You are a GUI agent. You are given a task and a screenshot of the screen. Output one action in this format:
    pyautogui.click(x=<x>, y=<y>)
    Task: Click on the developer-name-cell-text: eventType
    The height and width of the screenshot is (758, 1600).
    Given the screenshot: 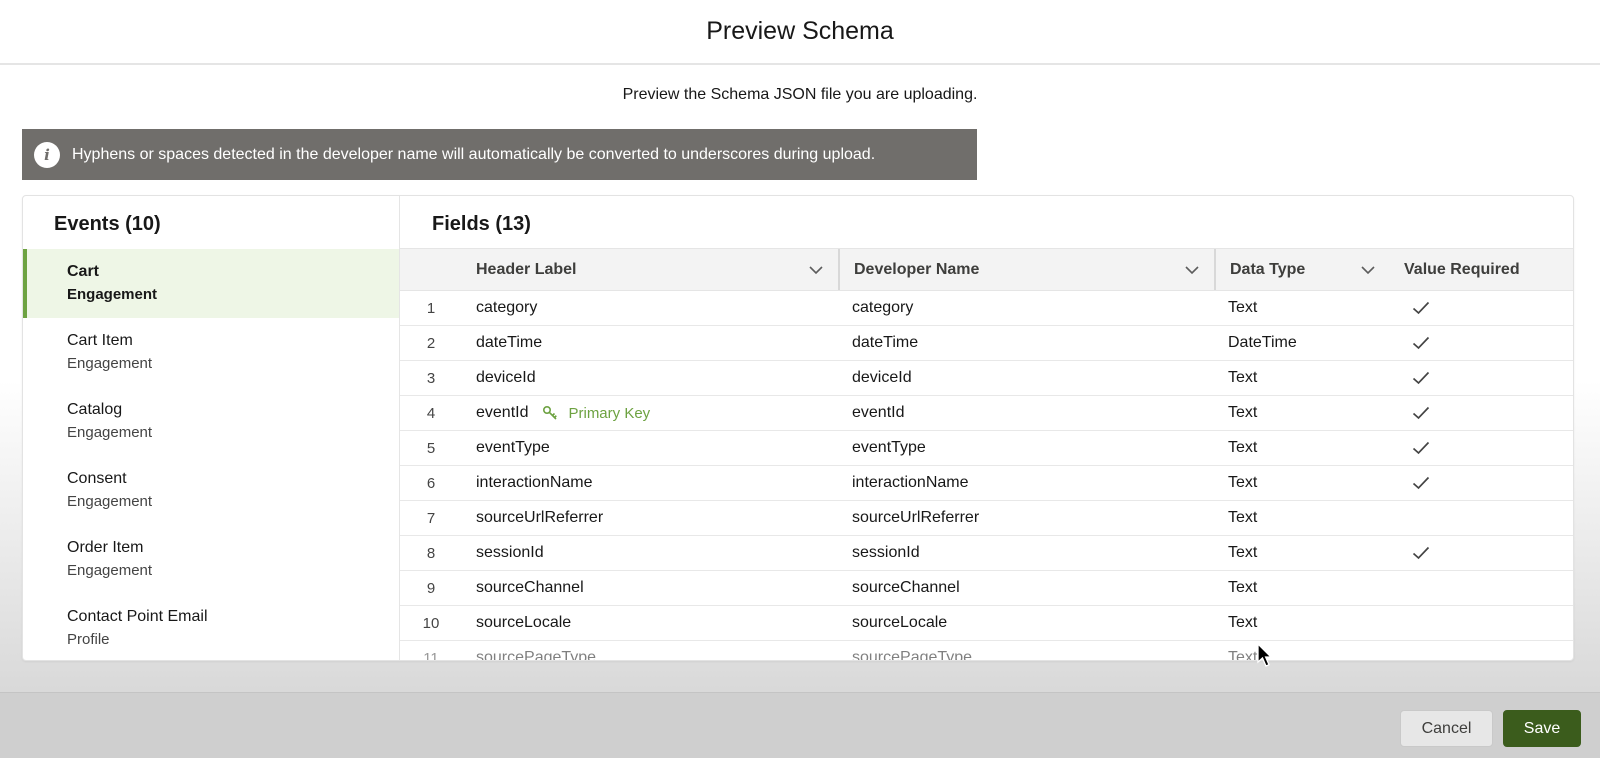 What is the action you would take?
    pyautogui.click(x=889, y=447)
    